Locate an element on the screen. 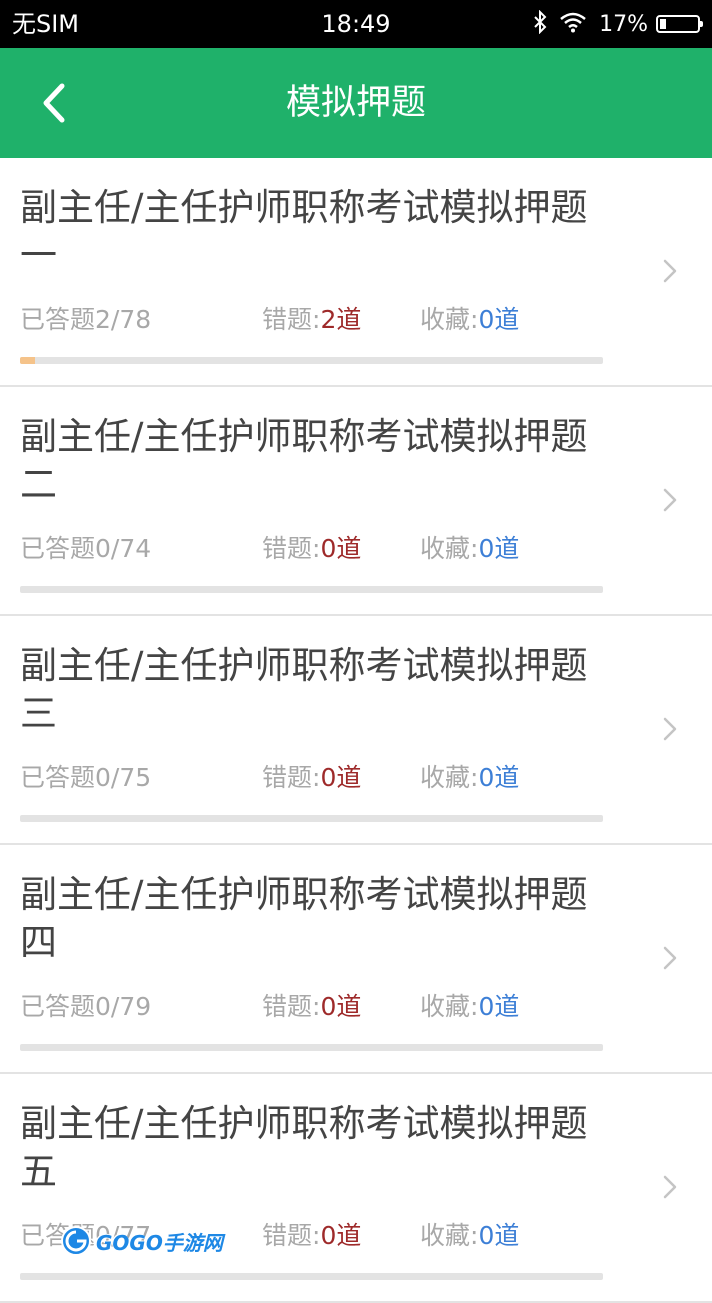 The width and height of the screenshot is (712, 1303). exam-title: 副主任/主任护师职称考试模拟押题一 is located at coordinates (304, 231).